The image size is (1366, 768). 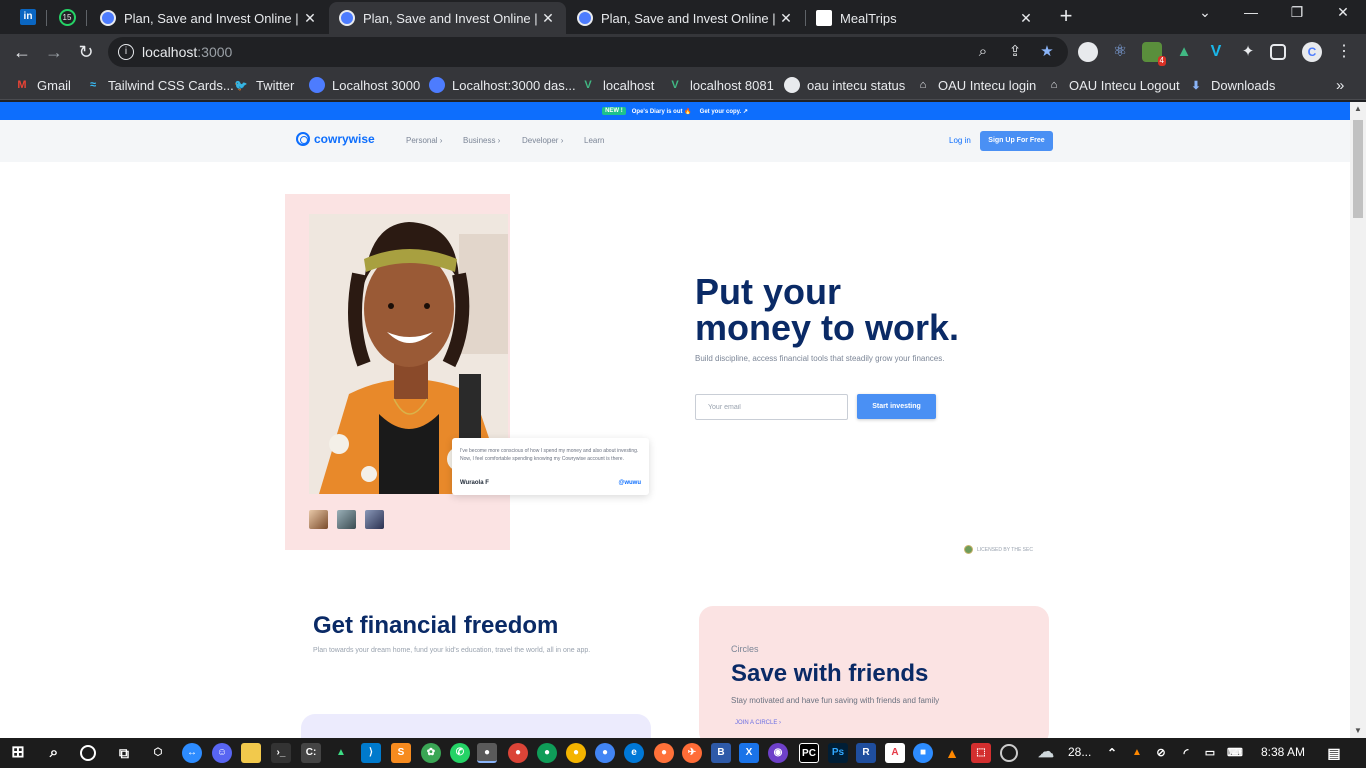 What do you see at coordinates (42, 85) in the screenshot?
I see `bookmark-gmail: M Gmail` at bounding box center [42, 85].